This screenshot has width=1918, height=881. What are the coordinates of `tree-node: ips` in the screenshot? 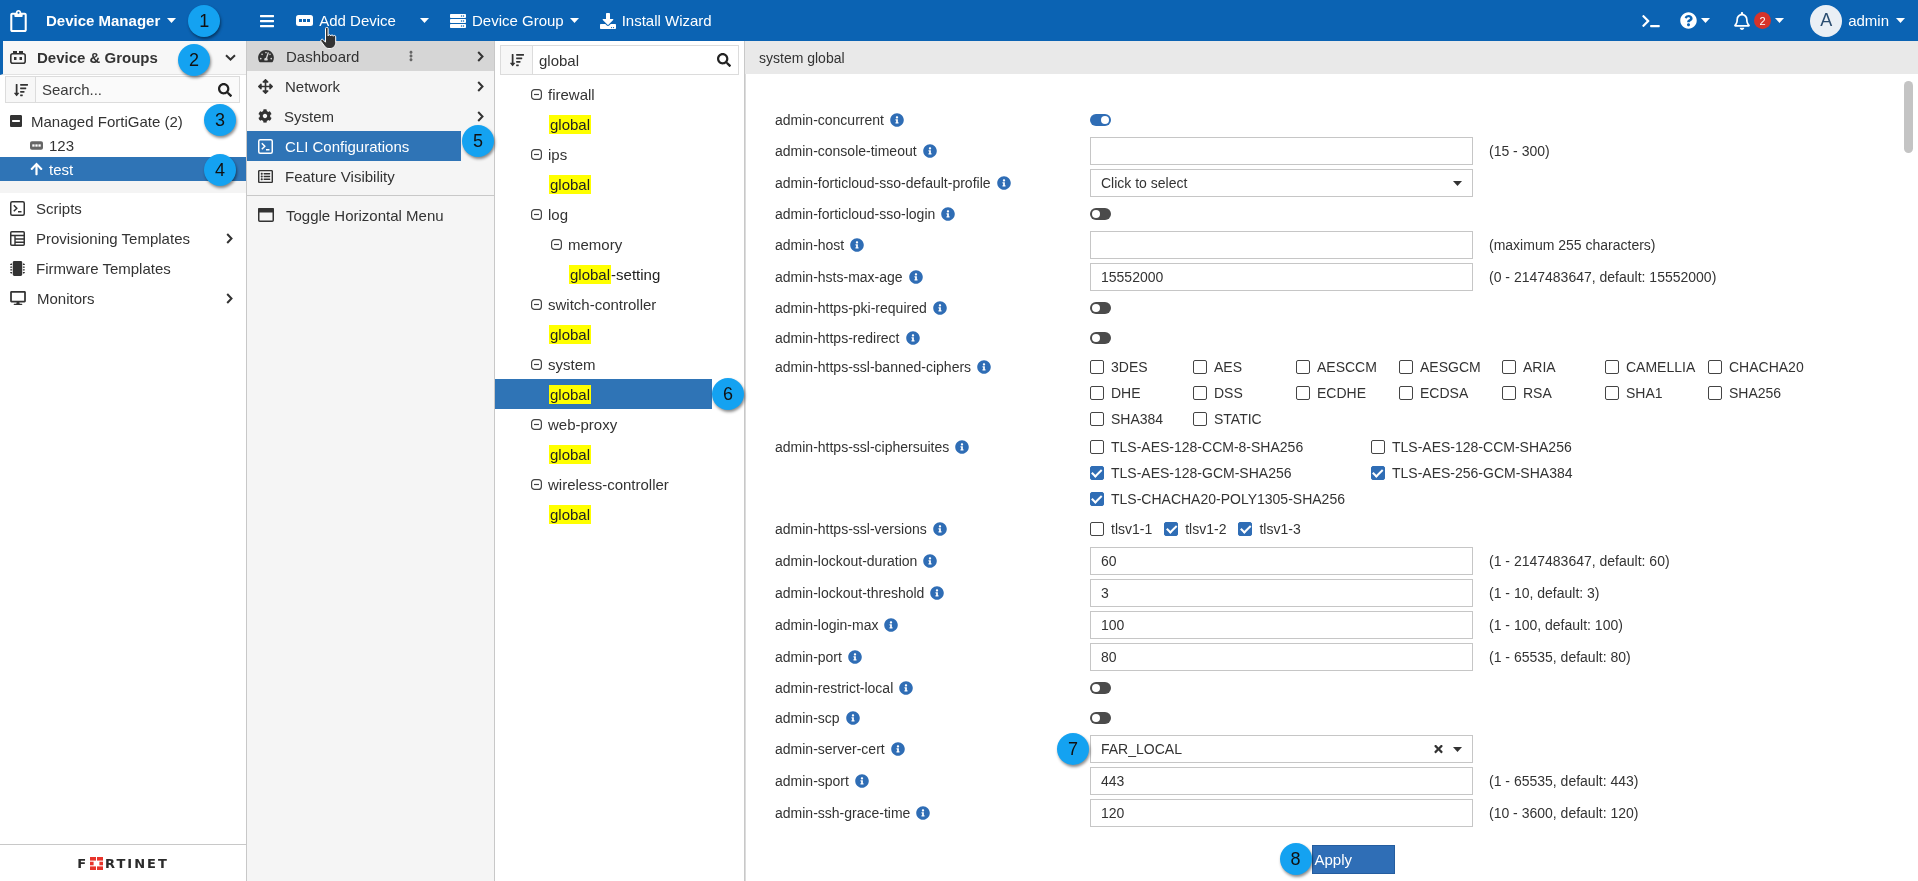 It's located at (619, 154).